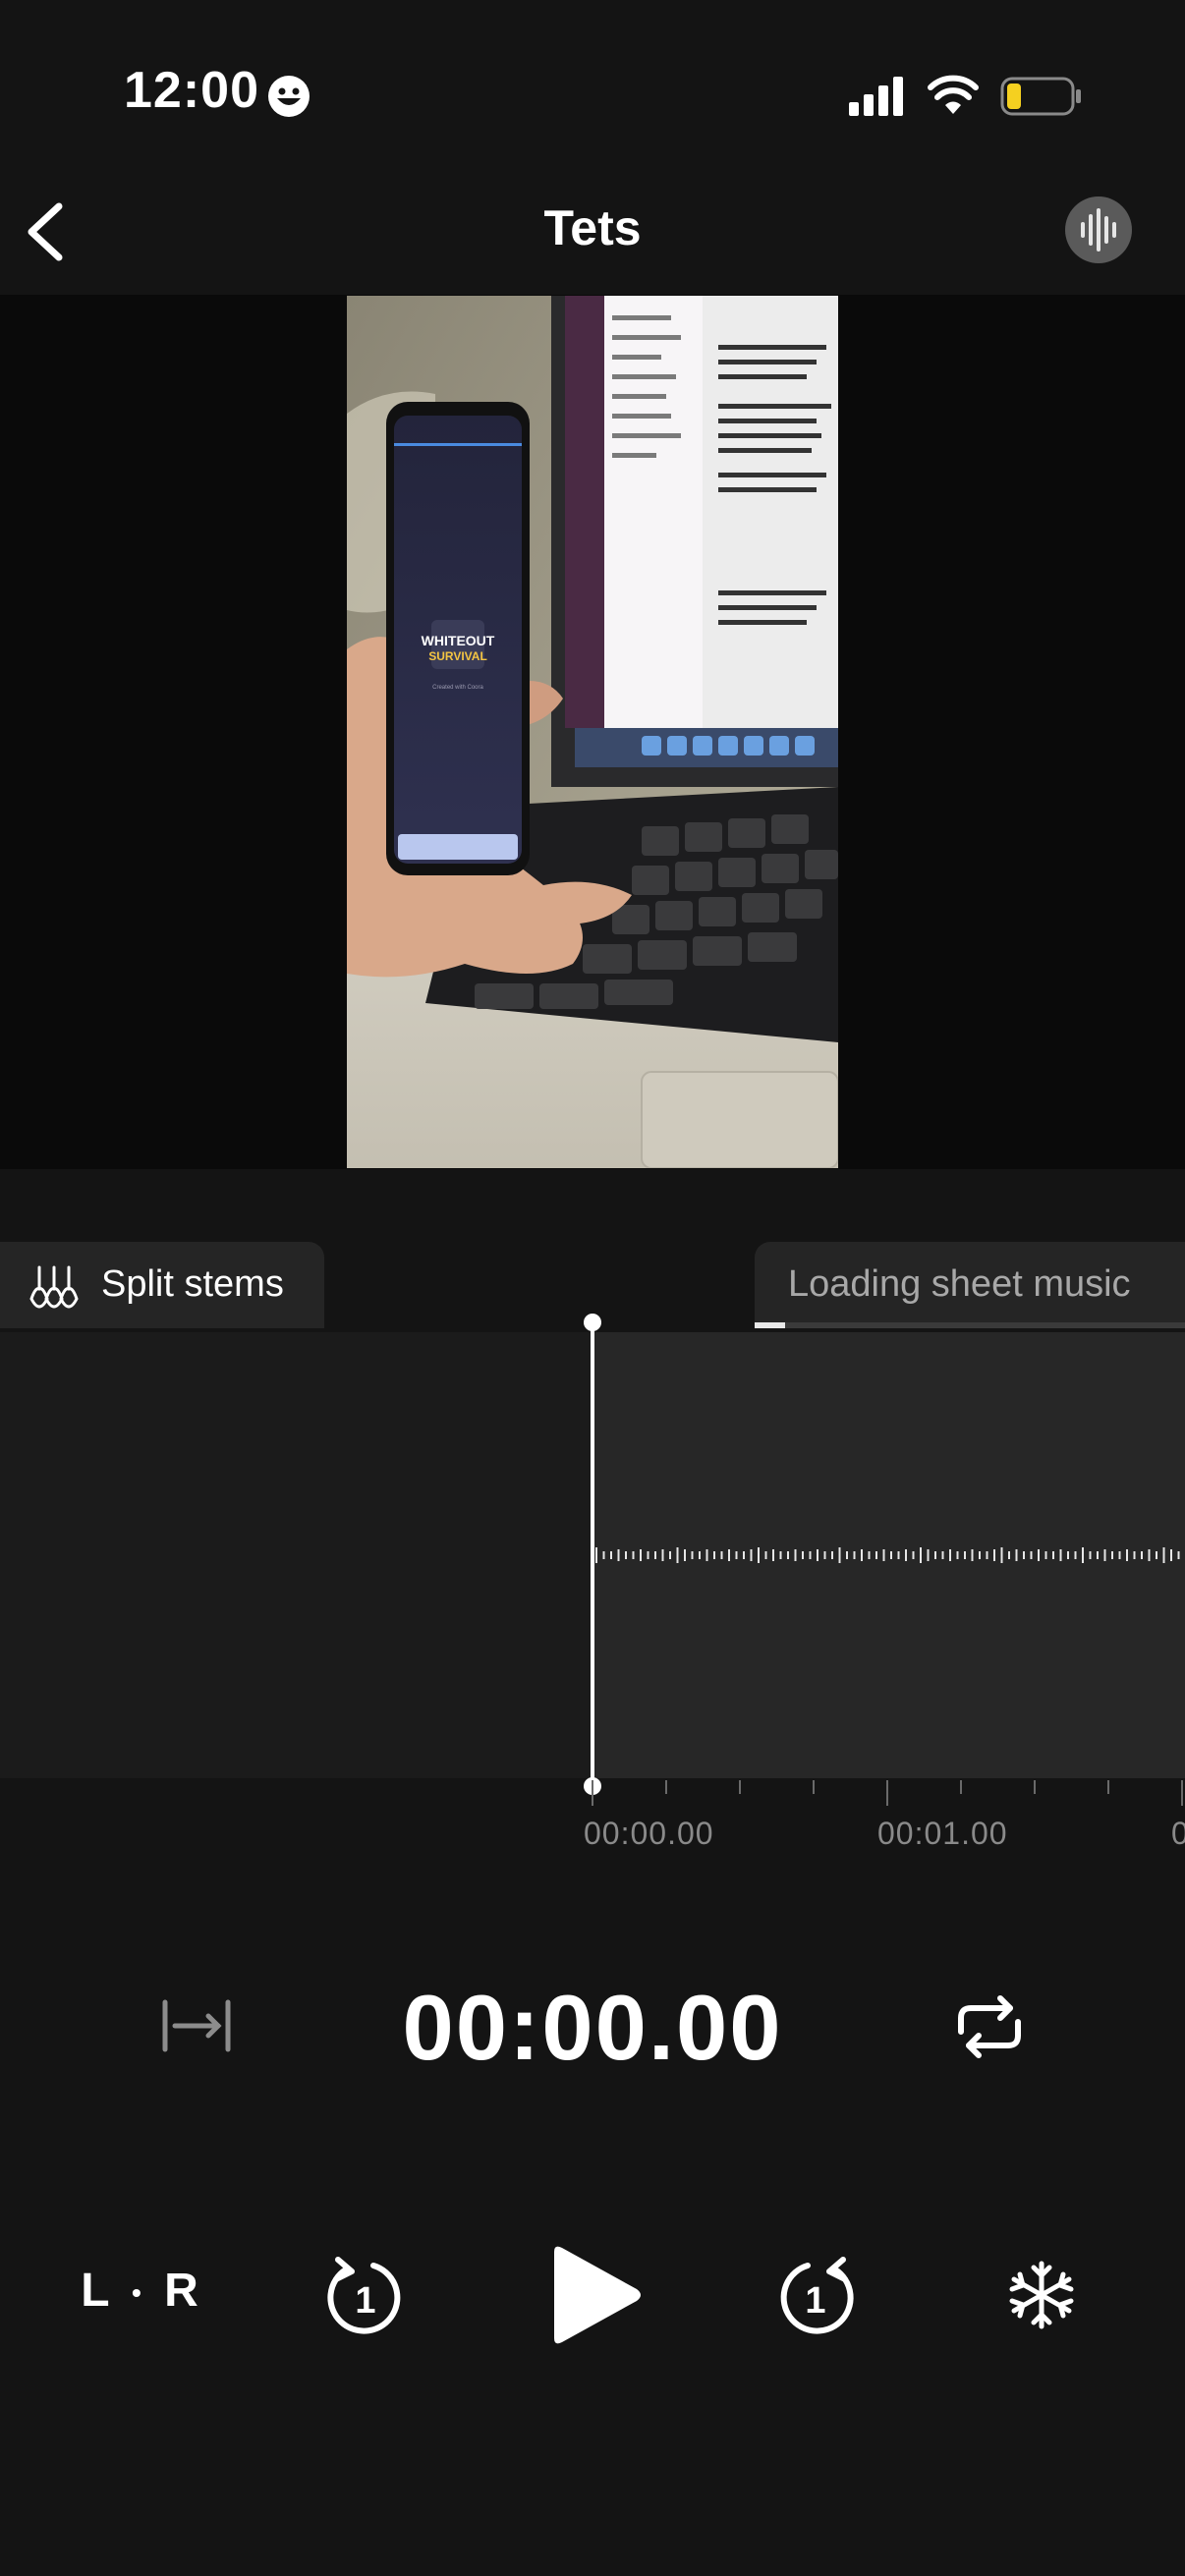 The image size is (1185, 2576). I want to click on sheet-music-progress-track, so click(970, 1325).